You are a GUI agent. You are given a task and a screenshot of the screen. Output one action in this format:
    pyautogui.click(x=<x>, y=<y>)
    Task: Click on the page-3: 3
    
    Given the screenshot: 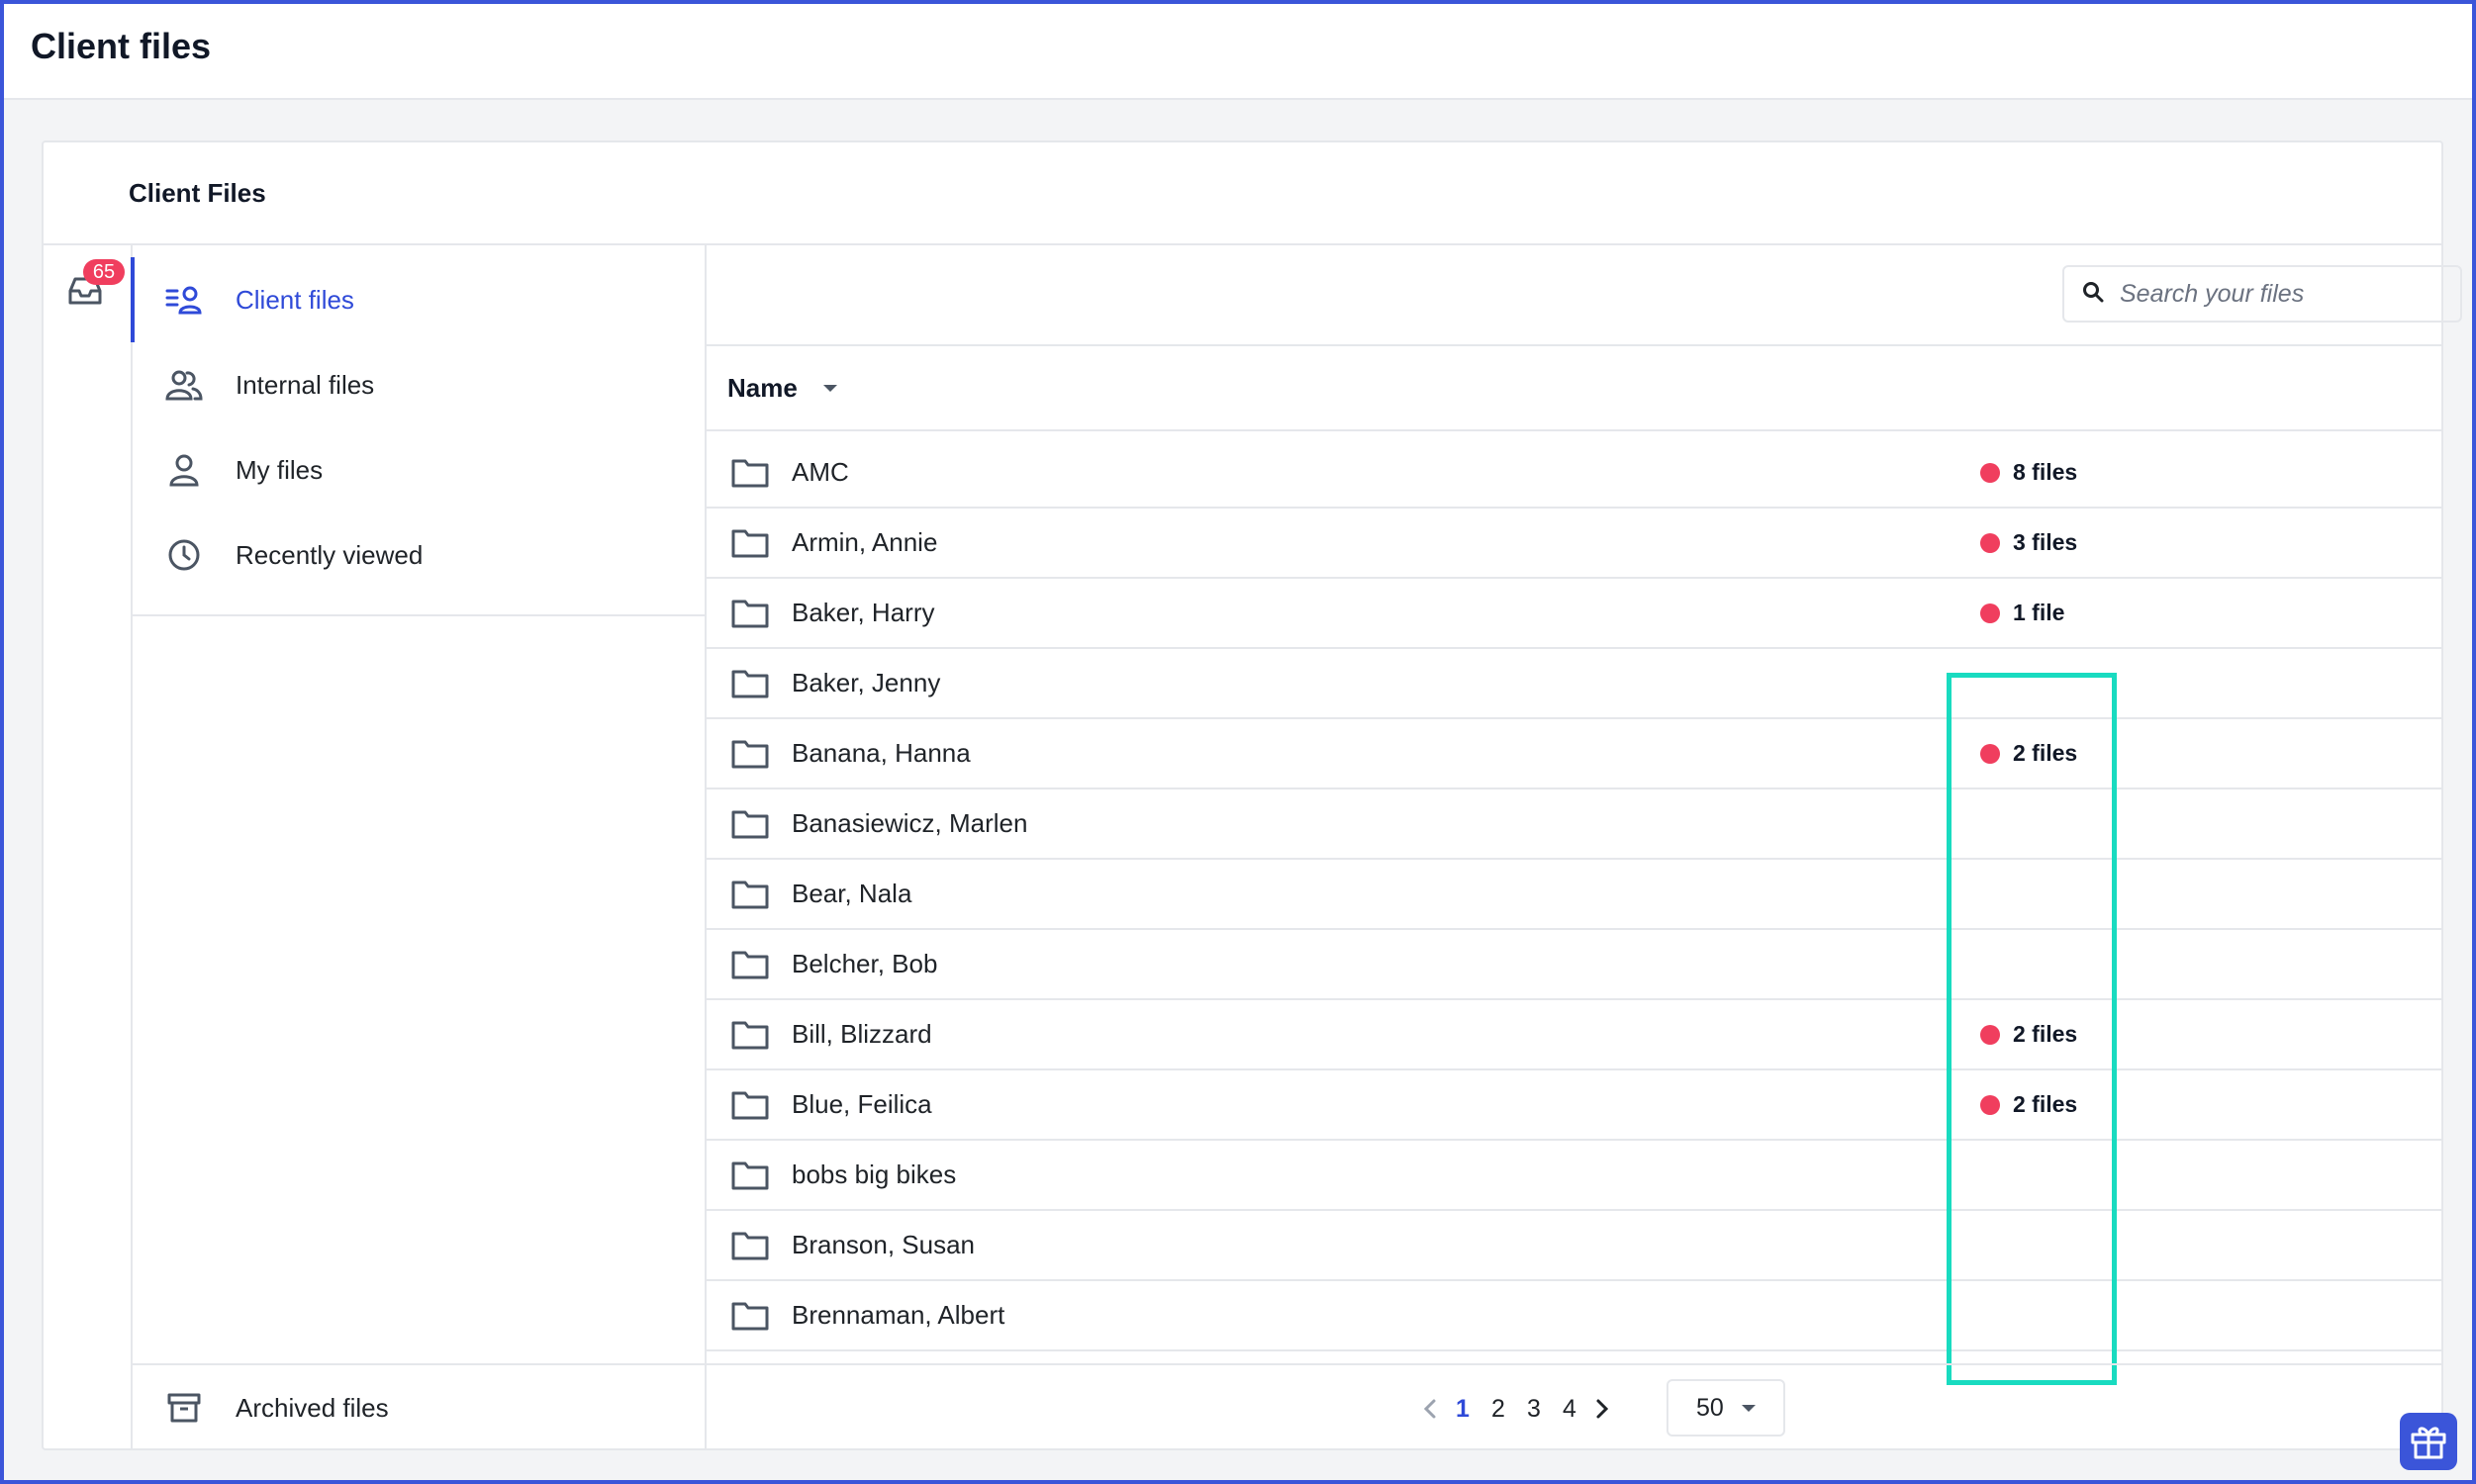 What is the action you would take?
    pyautogui.click(x=1534, y=1409)
    